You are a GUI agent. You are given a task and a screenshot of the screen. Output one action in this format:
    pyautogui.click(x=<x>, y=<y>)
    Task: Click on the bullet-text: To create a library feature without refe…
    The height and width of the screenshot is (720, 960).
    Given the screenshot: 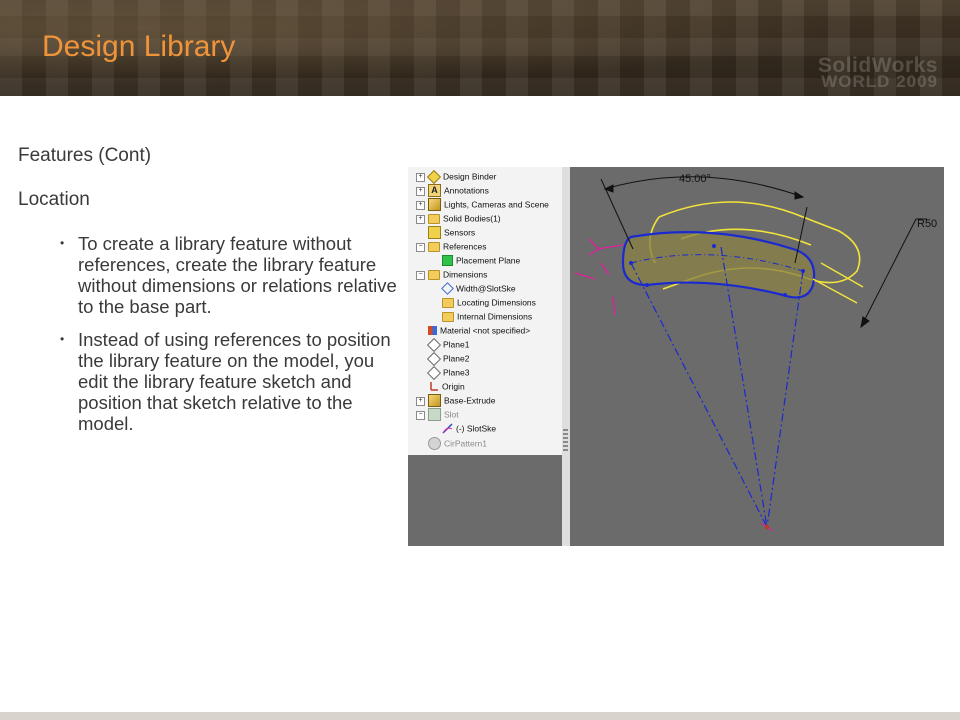 What is the action you would take?
    pyautogui.click(x=237, y=275)
    